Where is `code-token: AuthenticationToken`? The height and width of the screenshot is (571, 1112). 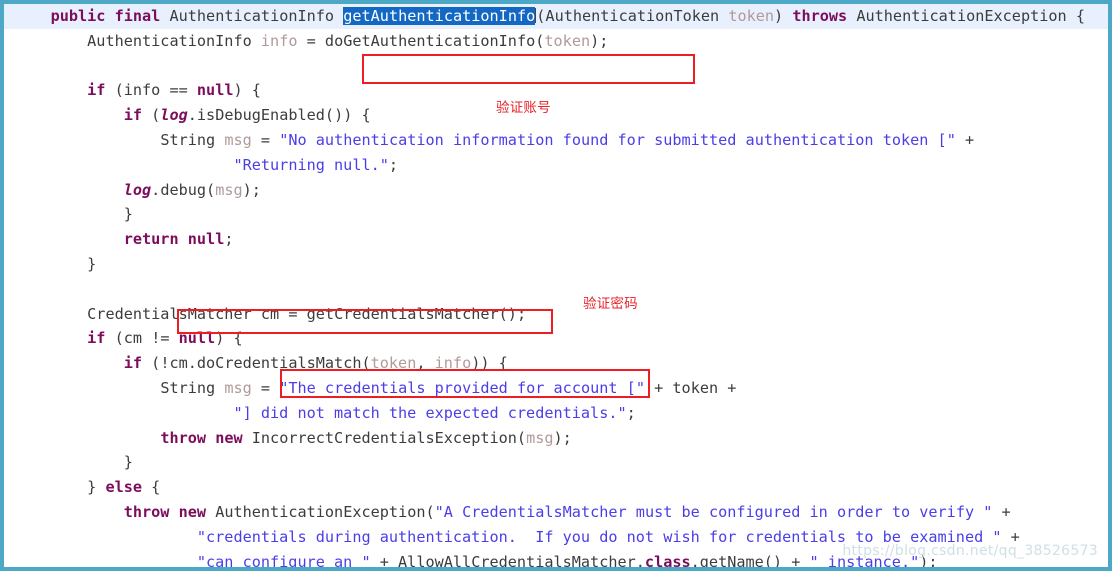 code-token: AuthenticationToken is located at coordinates (632, 16).